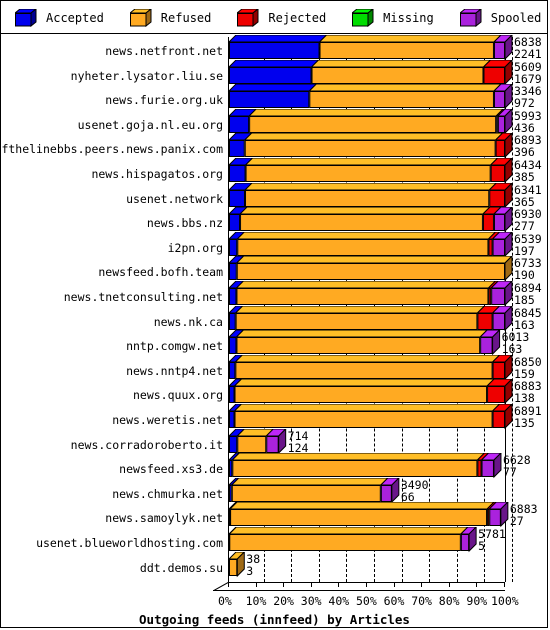 This screenshot has height=630, width=550. I want to click on table-row: 3346 972, so click(274, 97).